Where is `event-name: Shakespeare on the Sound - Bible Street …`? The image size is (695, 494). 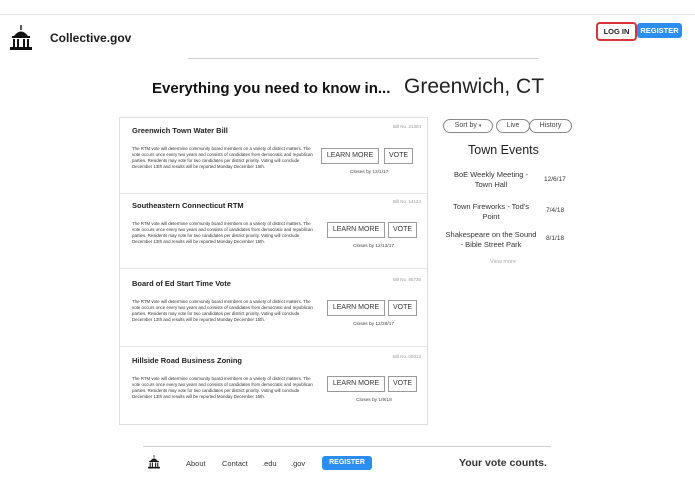
event-name: Shakespeare on the Sound - Bible Street … is located at coordinates (491, 240).